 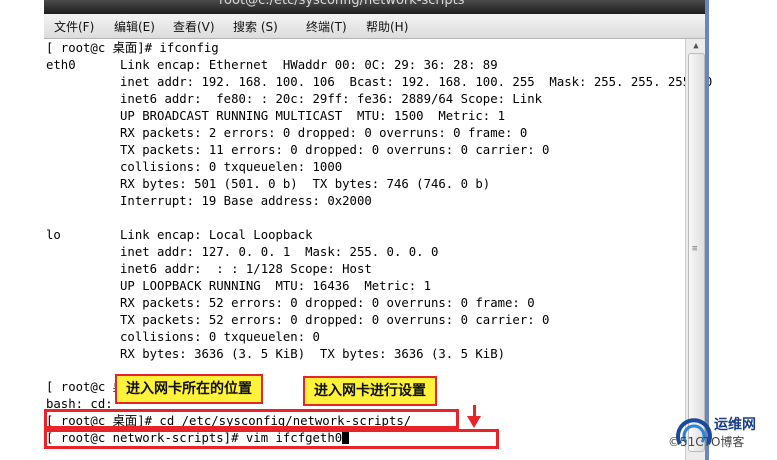 I want to click on scrollbar-thumb: ≡, so click(x=696, y=252).